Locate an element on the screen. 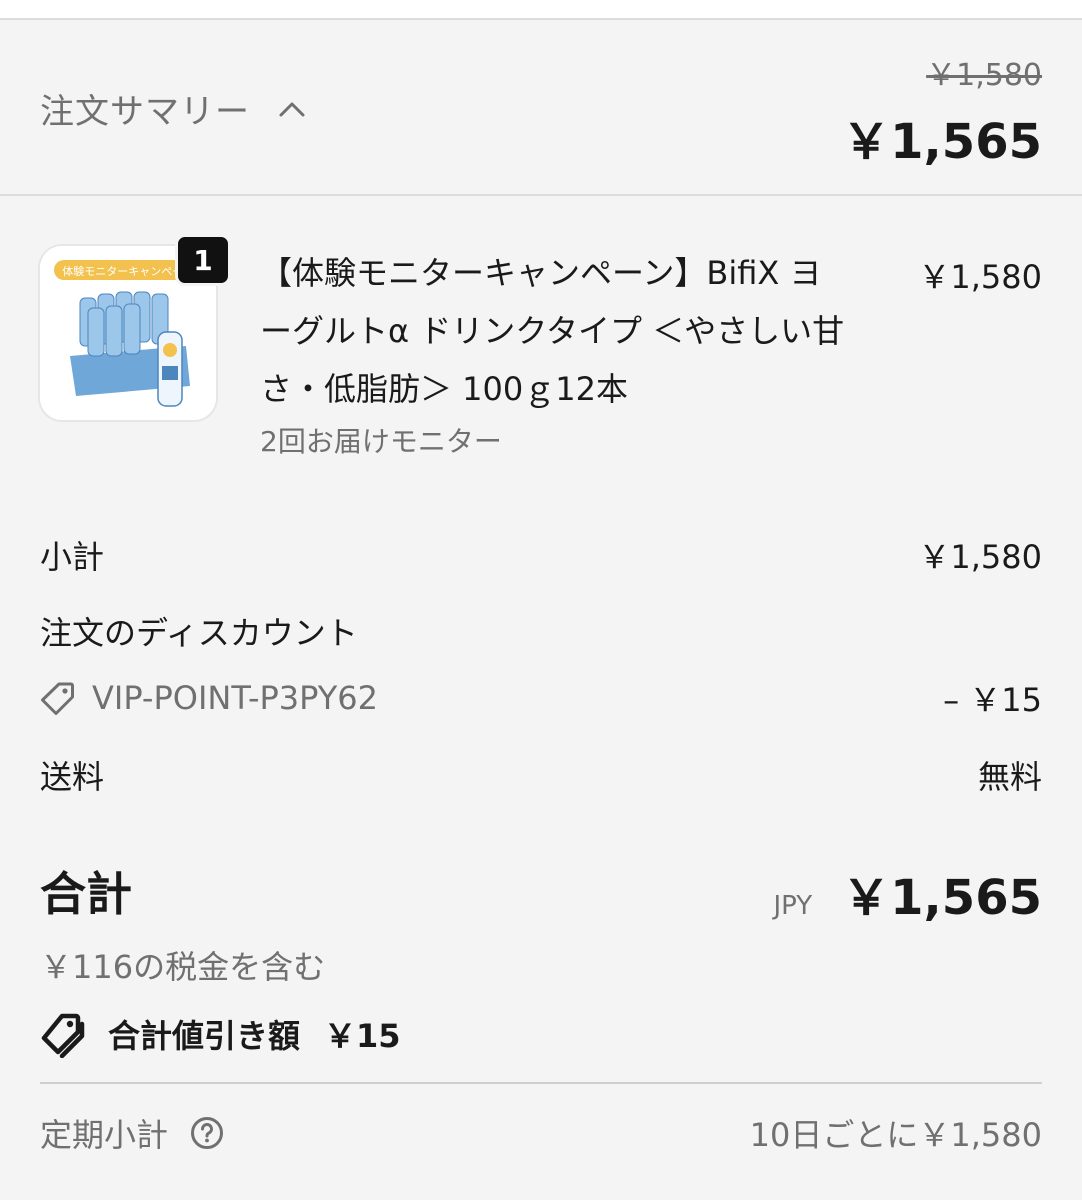  savings-amount: ￥15 is located at coordinates (362, 1036).